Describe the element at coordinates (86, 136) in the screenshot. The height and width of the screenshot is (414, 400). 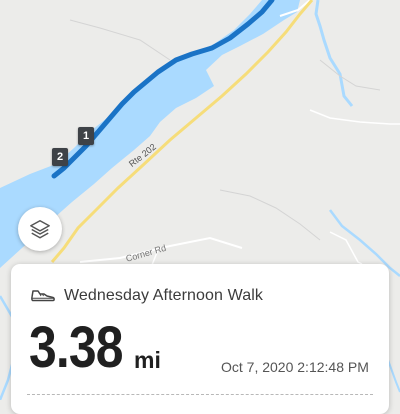
I see `route-marker-1: 1` at that location.